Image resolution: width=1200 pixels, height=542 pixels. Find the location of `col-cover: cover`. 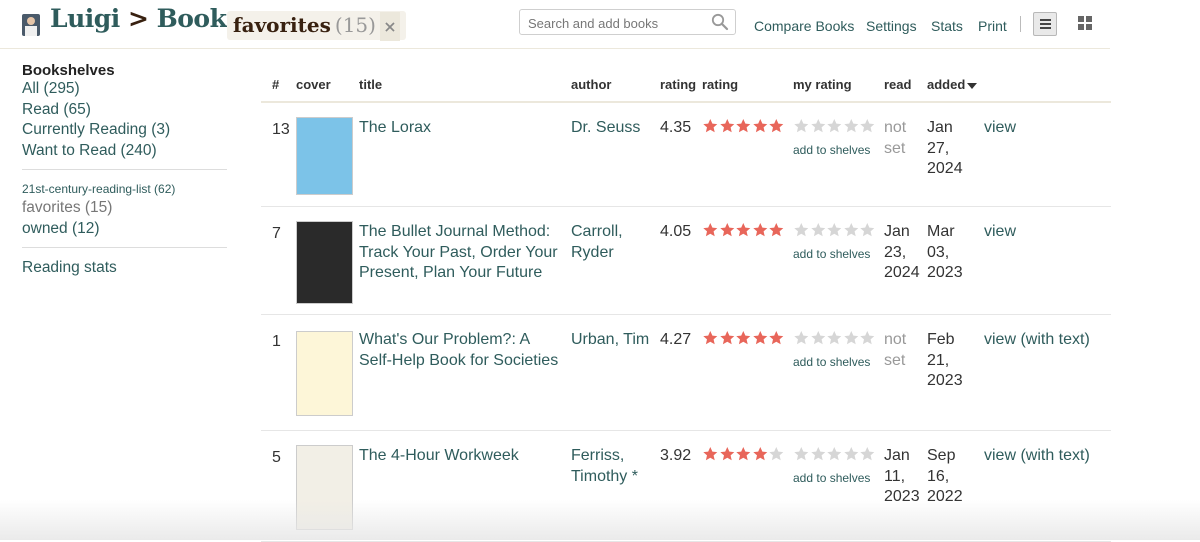

col-cover: cover is located at coordinates (313, 84).